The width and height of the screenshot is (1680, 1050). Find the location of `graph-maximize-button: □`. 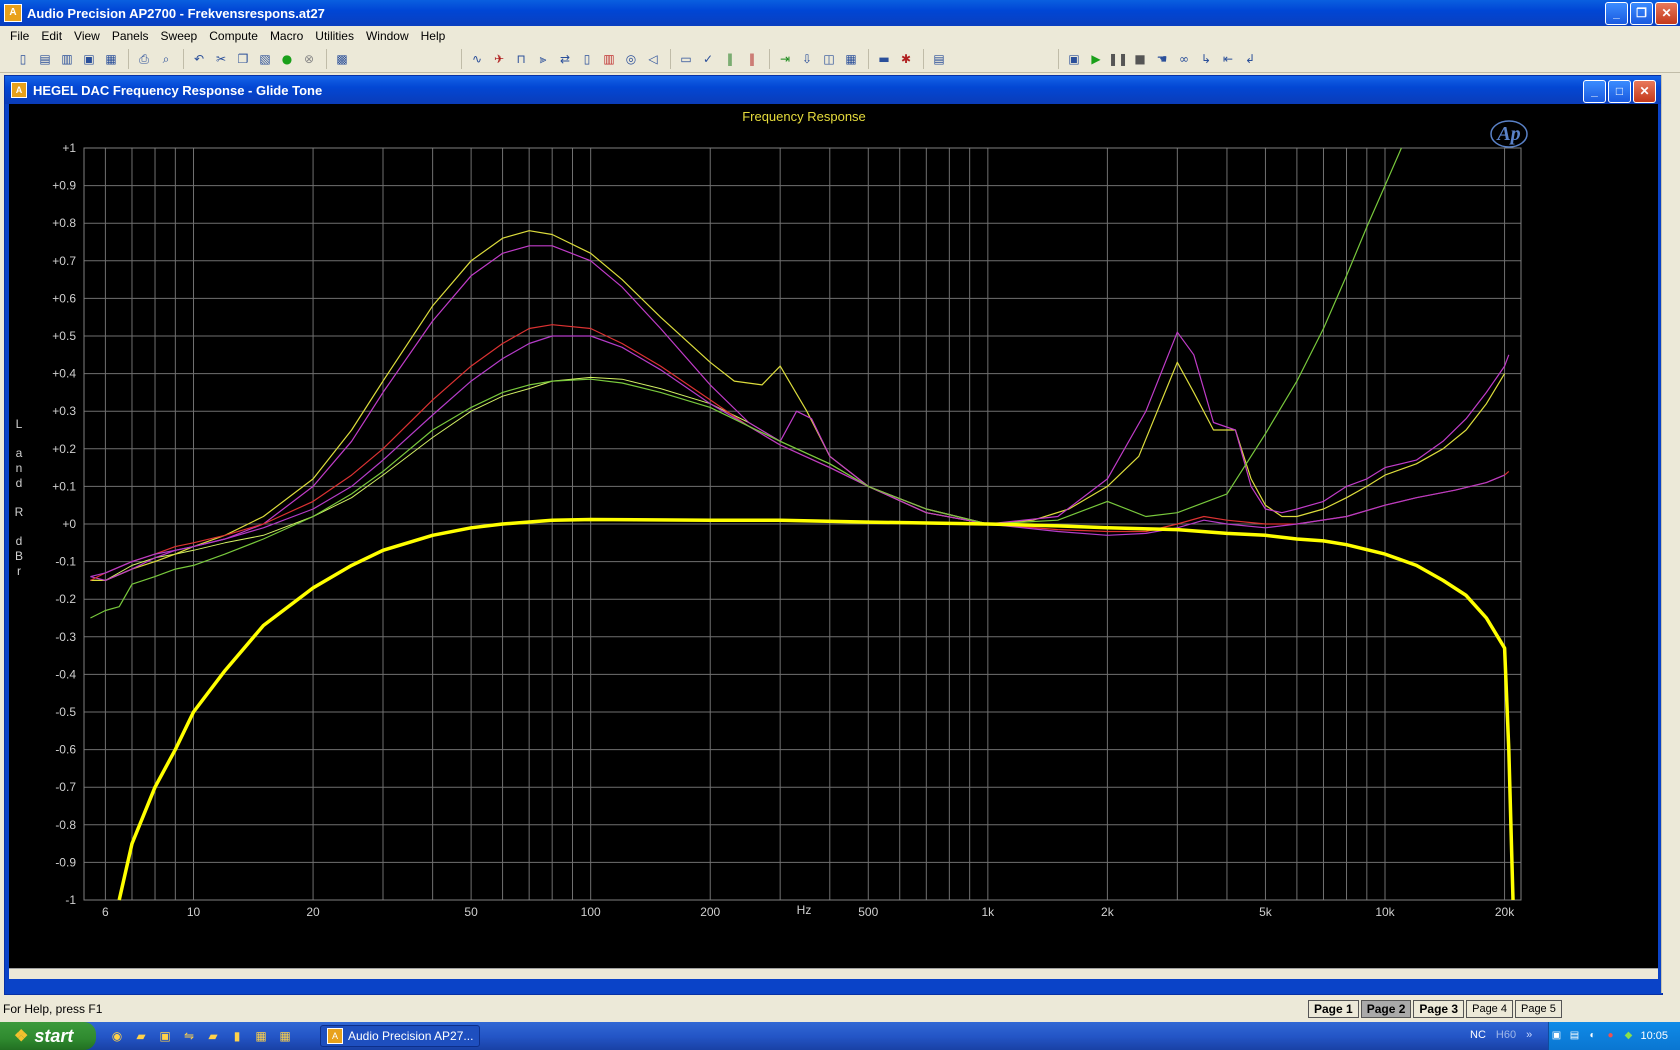

graph-maximize-button: □ is located at coordinates (1619, 91).